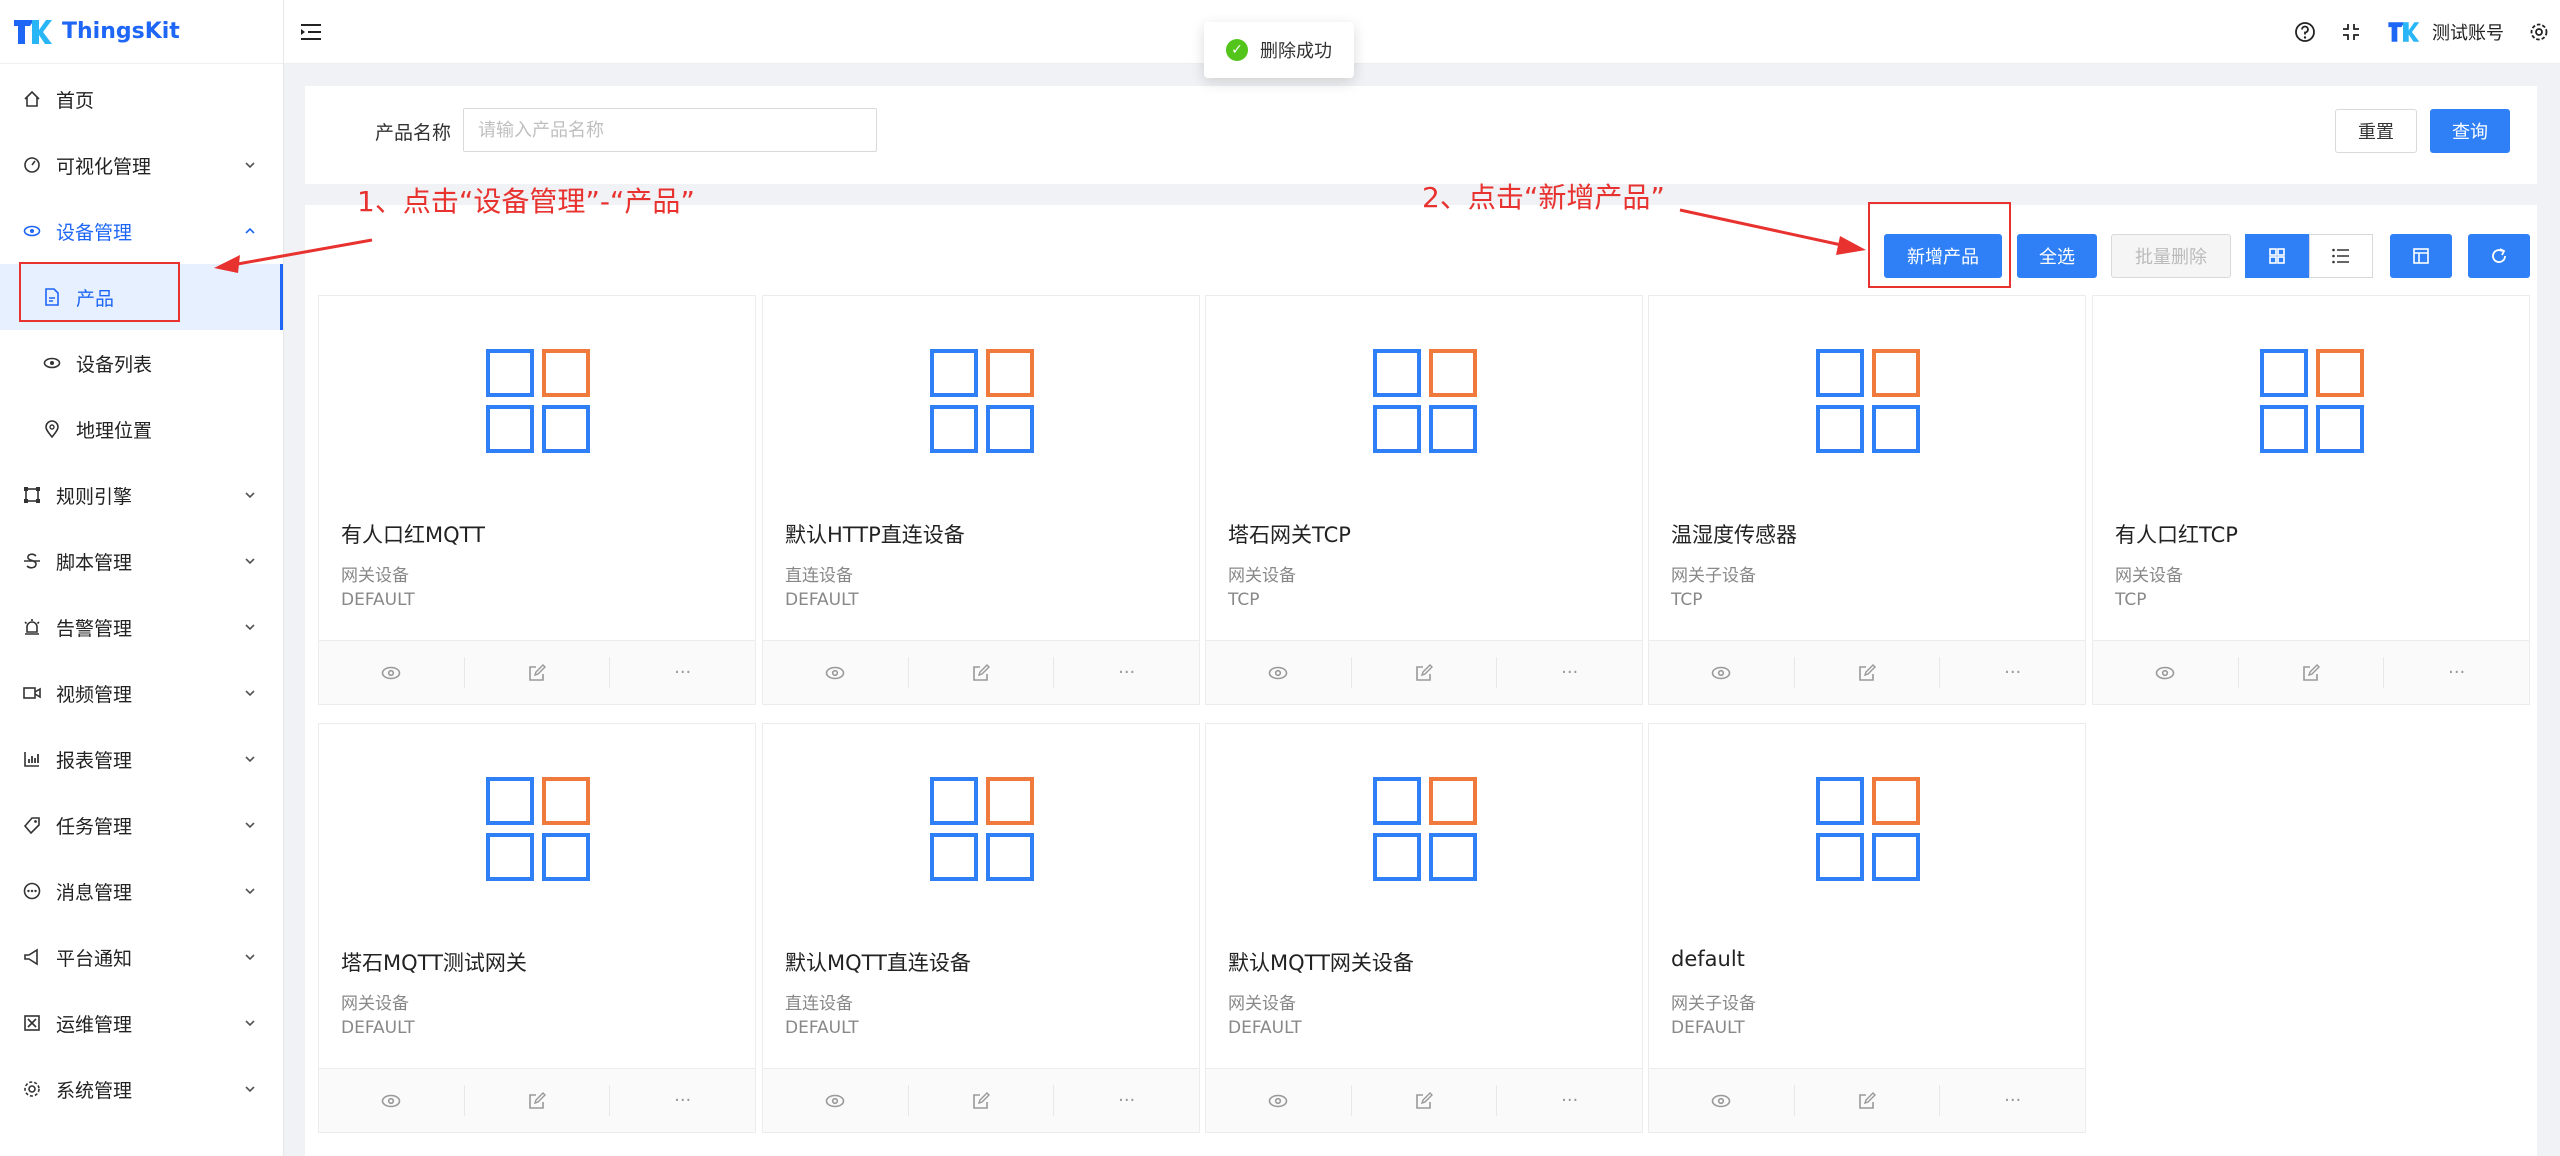 This screenshot has width=2560, height=1156. Describe the element at coordinates (2277, 256) in the screenshot. I see `card-view-button` at that location.